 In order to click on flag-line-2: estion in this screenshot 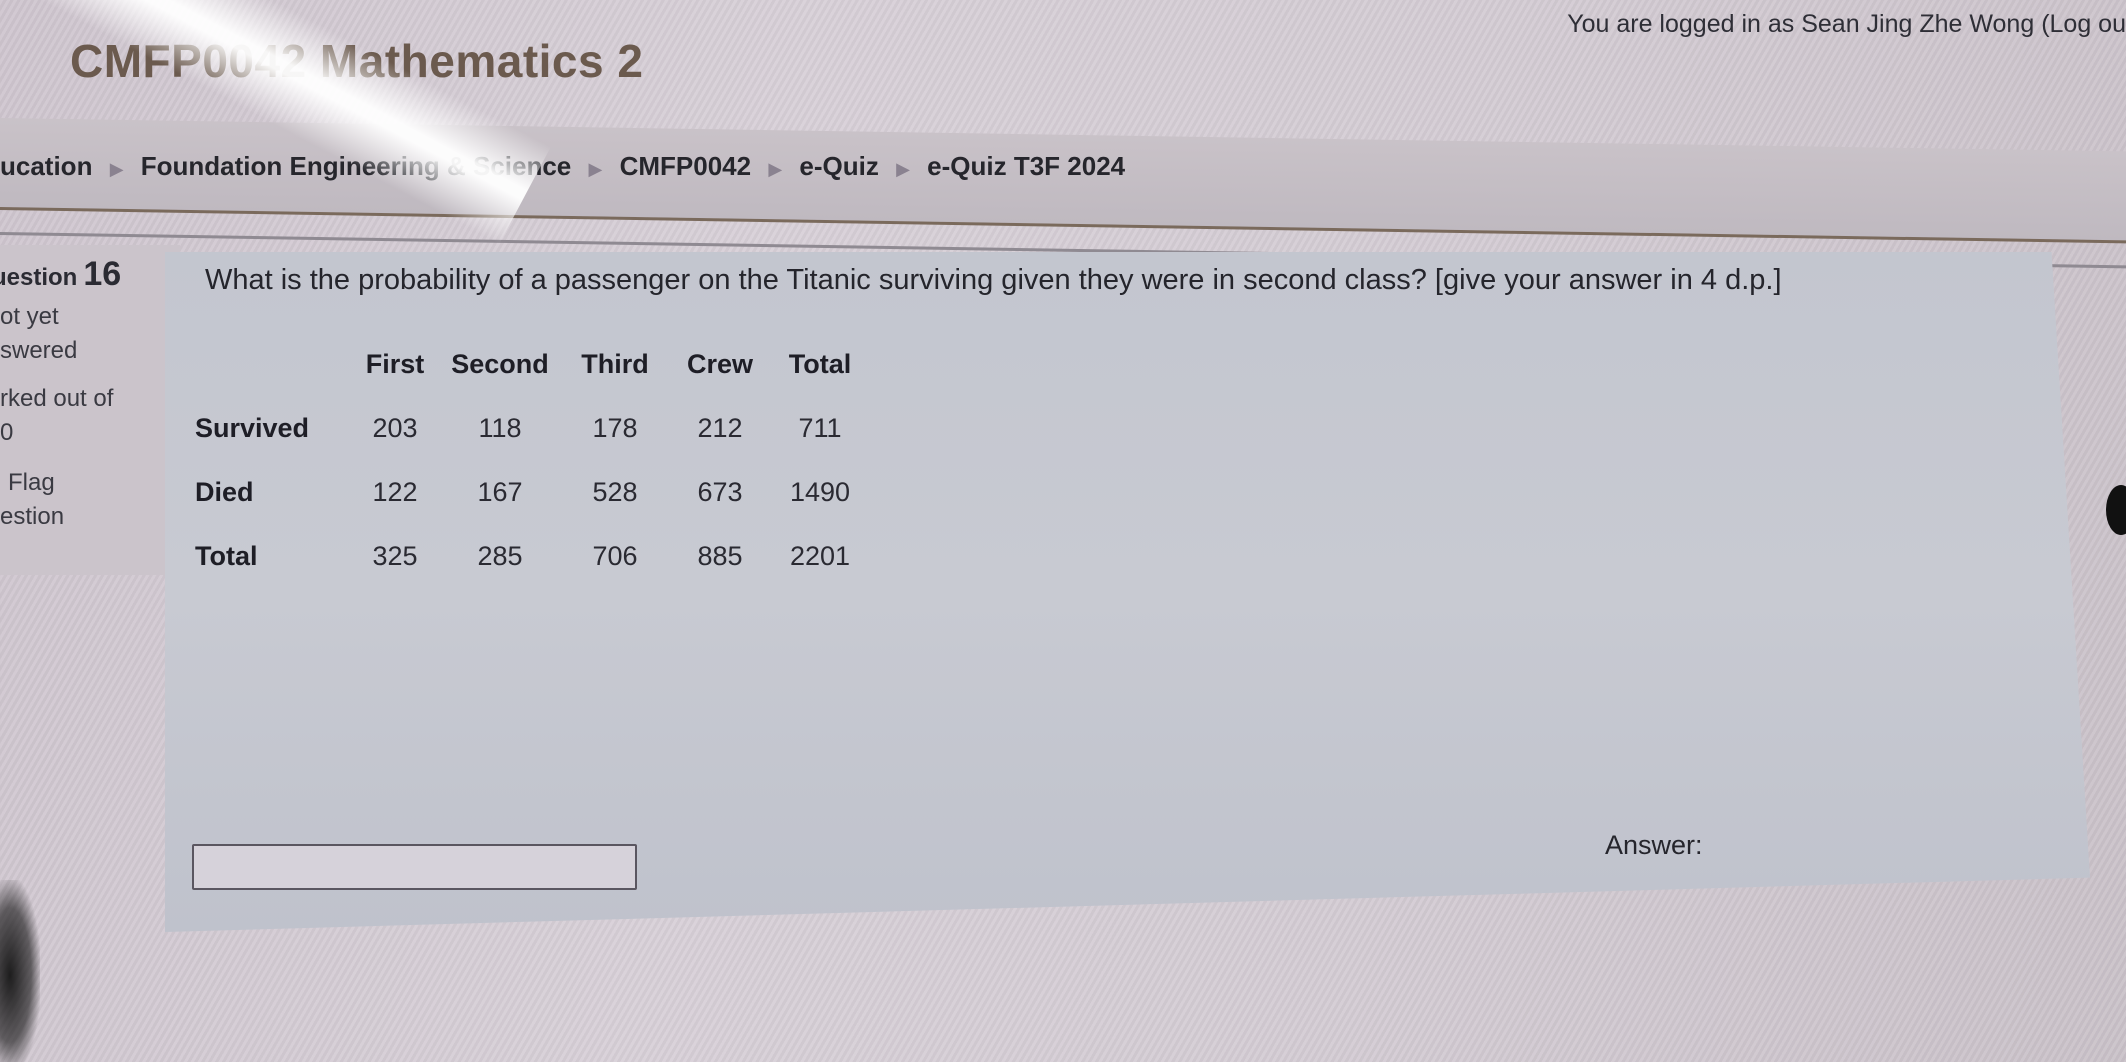, I will do `click(32, 516)`.